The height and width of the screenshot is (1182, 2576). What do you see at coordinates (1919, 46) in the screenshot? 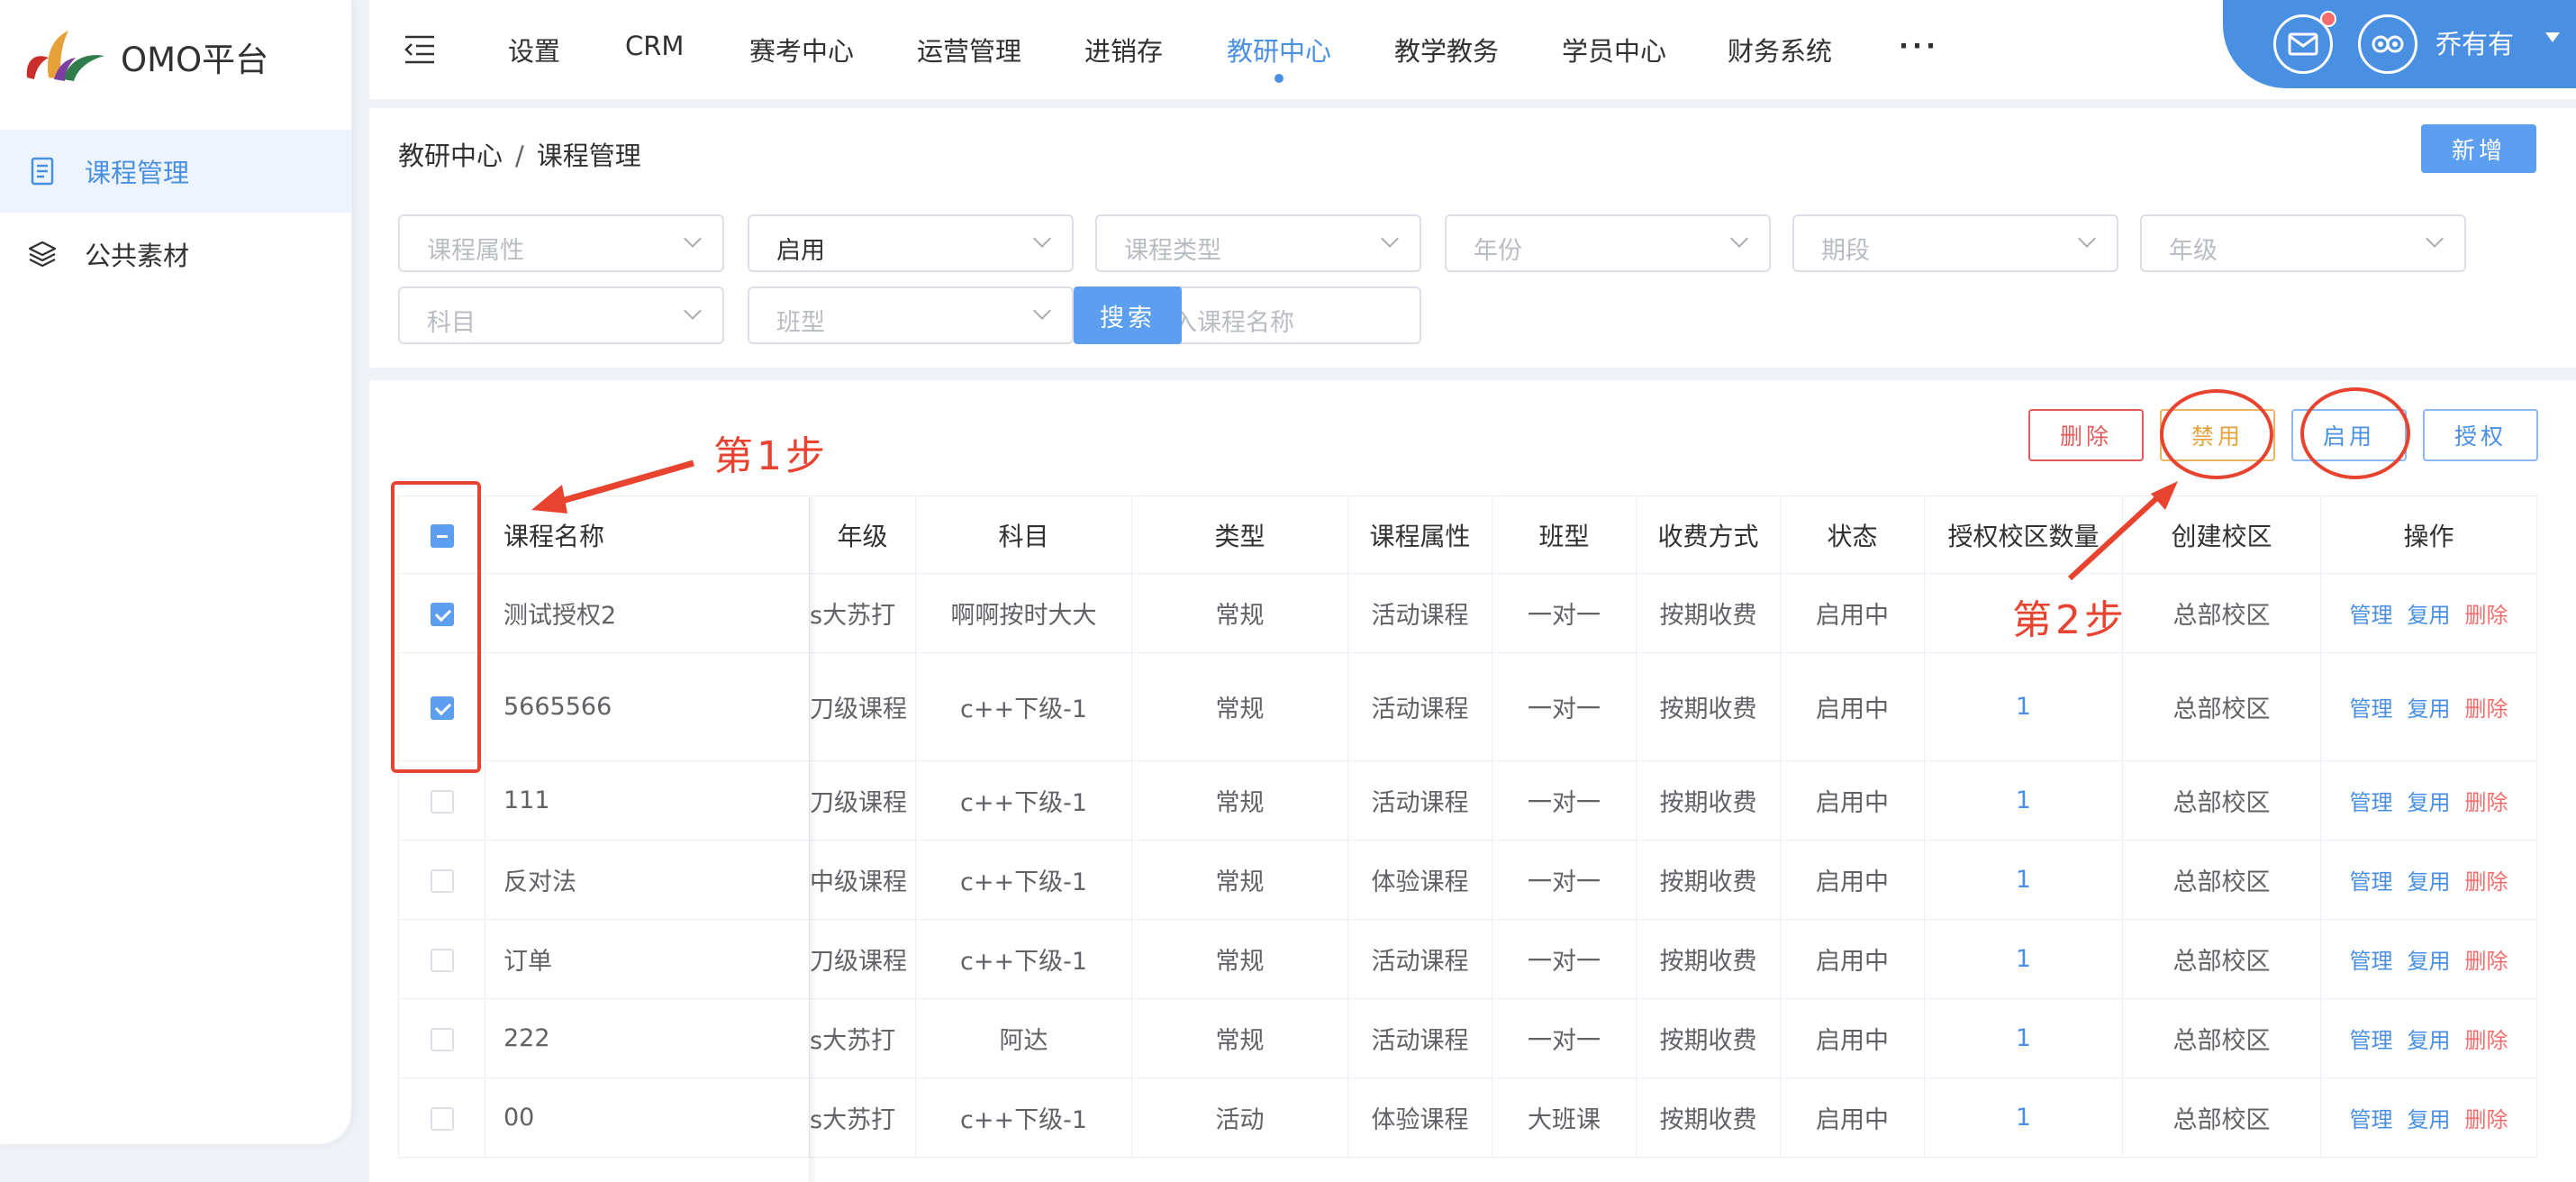
I see `nav-more: ···` at bounding box center [1919, 46].